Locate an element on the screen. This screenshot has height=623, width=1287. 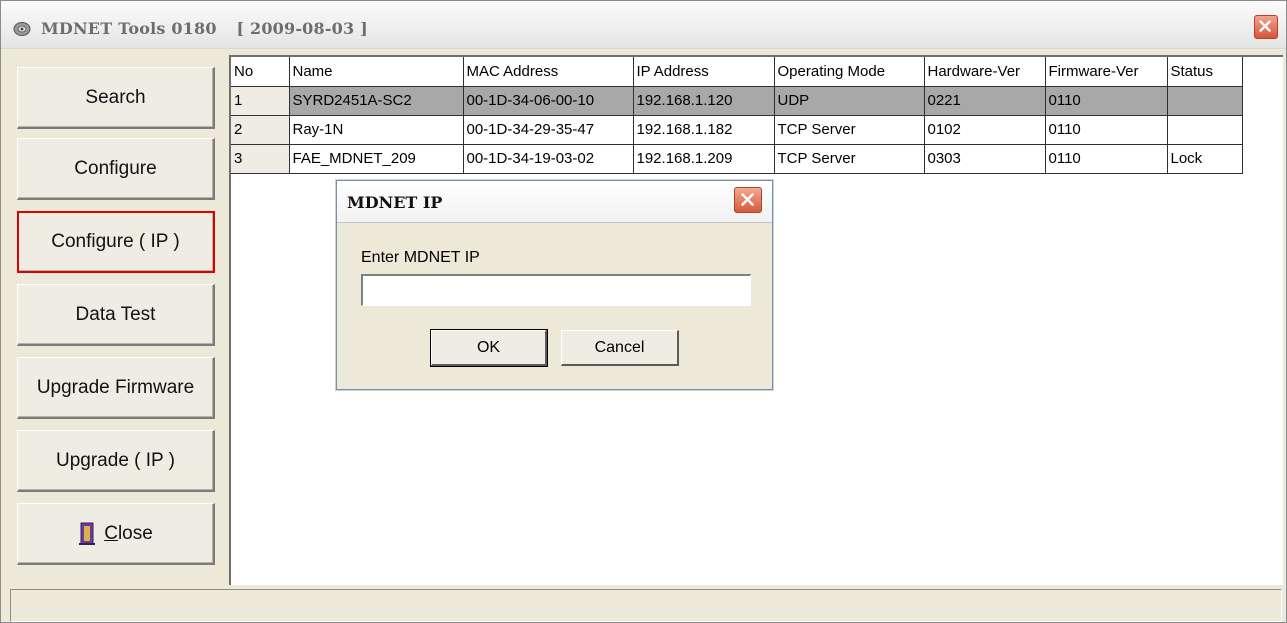
close-button: Close is located at coordinates (116, 534).